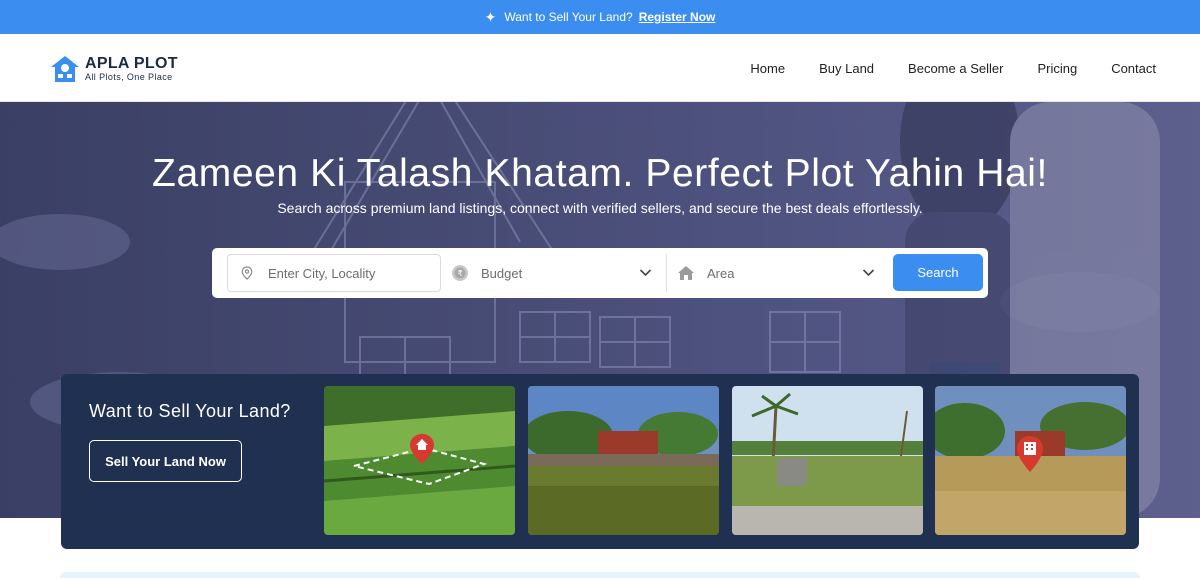 Image resolution: width=1200 pixels, height=578 pixels. I want to click on brand-tagline: All Plots, One Place, so click(129, 76).